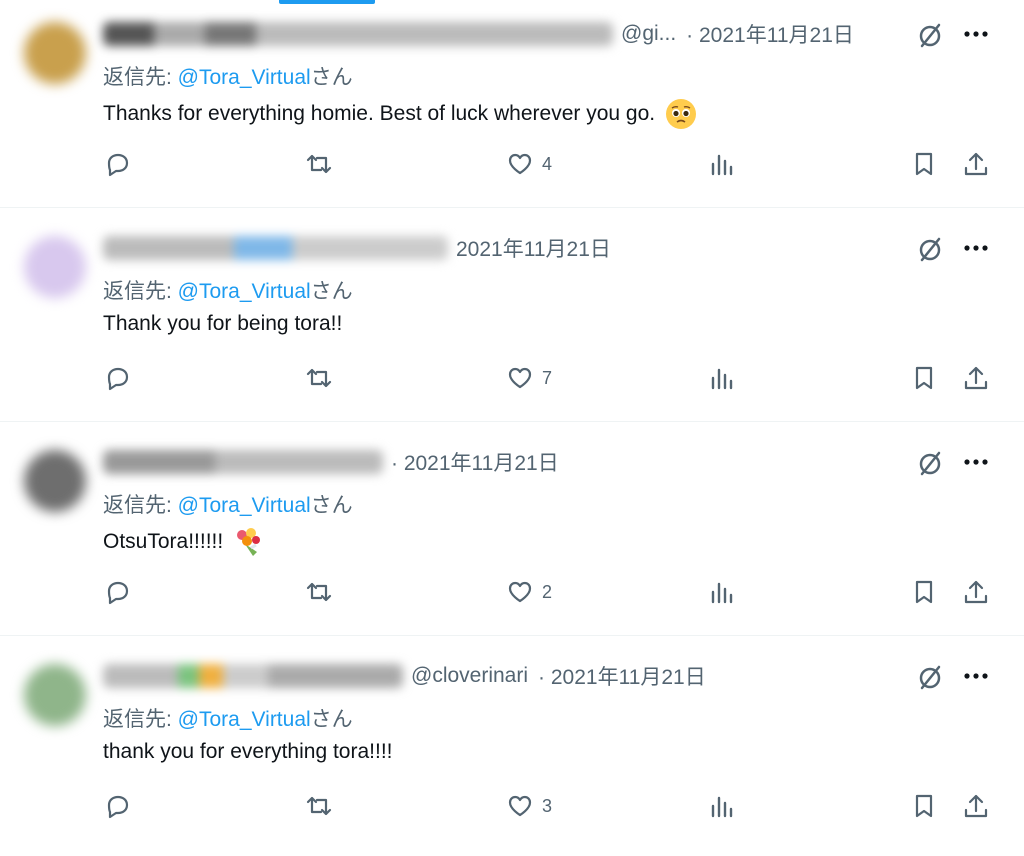  Describe the element at coordinates (469, 676) in the screenshot. I see `user-handle: @cloverinari` at that location.